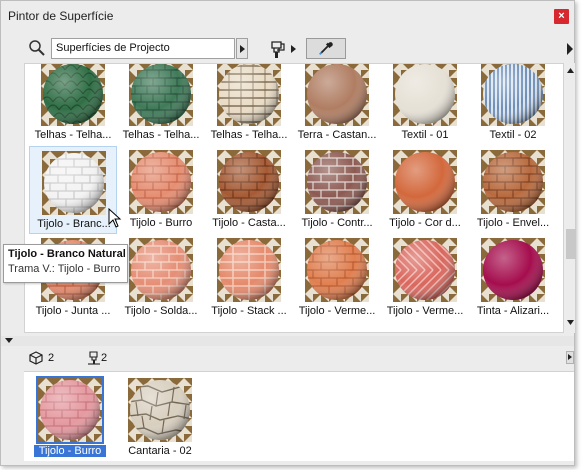 This screenshot has width=585, height=470. I want to click on tooltip-subtitle: Trama V.: Tijolo - Burro, so click(64, 269).